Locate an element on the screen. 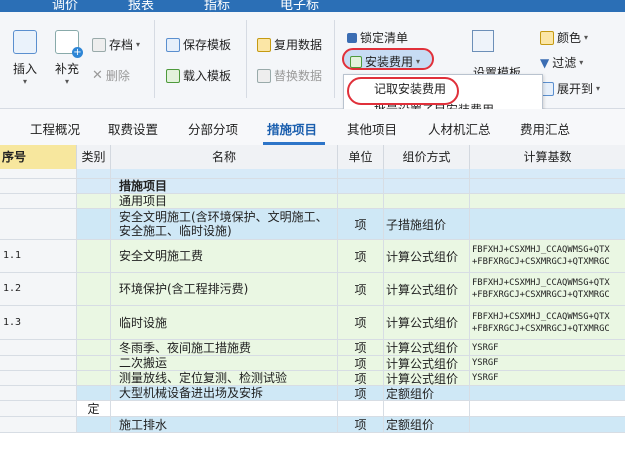 The height and width of the screenshot is (454, 625). cell-method: 子措施组价 is located at coordinates (427, 224).